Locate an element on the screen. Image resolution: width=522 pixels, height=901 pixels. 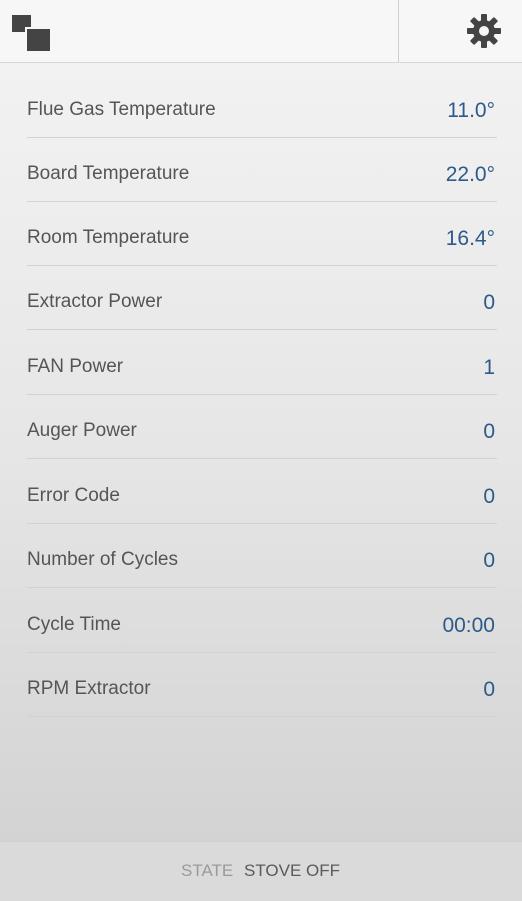
reading-value: 11.0° is located at coordinates (471, 110).